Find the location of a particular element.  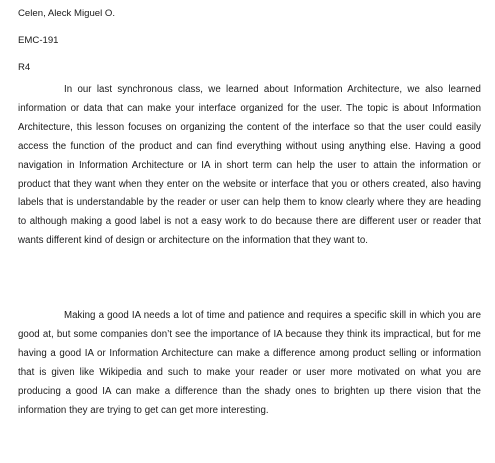

course-code: EMC-191 is located at coordinates (38, 40).